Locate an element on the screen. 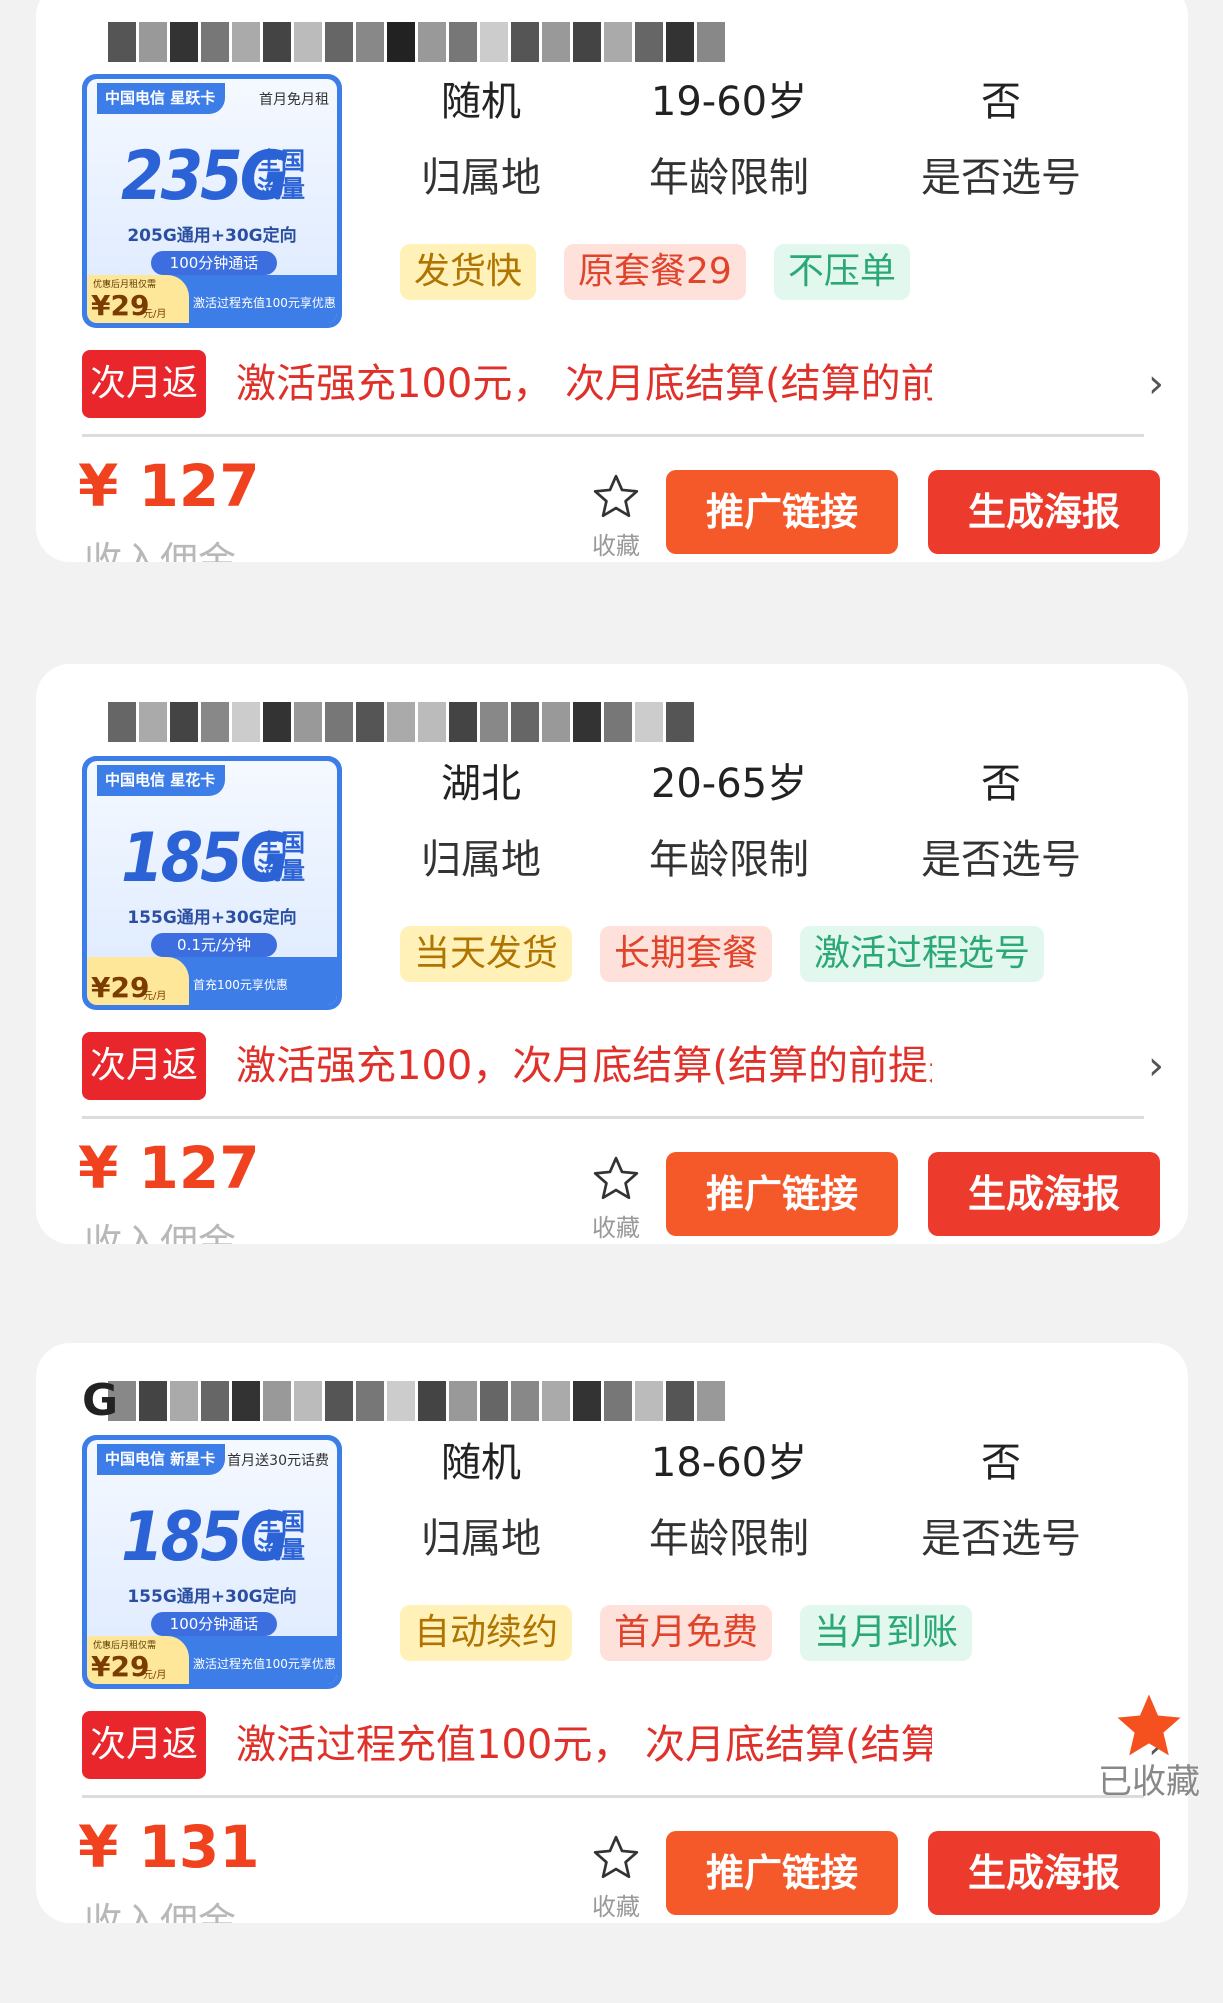 The width and height of the screenshot is (1223, 2003). feature-tag: 首月免费 is located at coordinates (686, 1633).